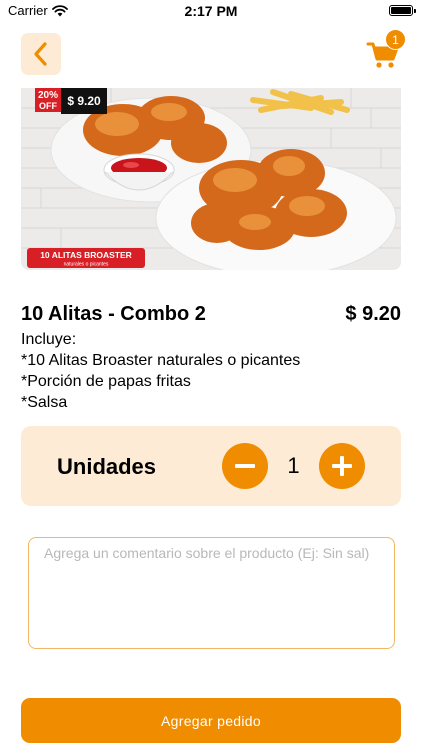 This screenshot has height=750, width=422. What do you see at coordinates (86, 265) in the screenshot?
I see `banner-subtitle: naturales o picantes` at bounding box center [86, 265].